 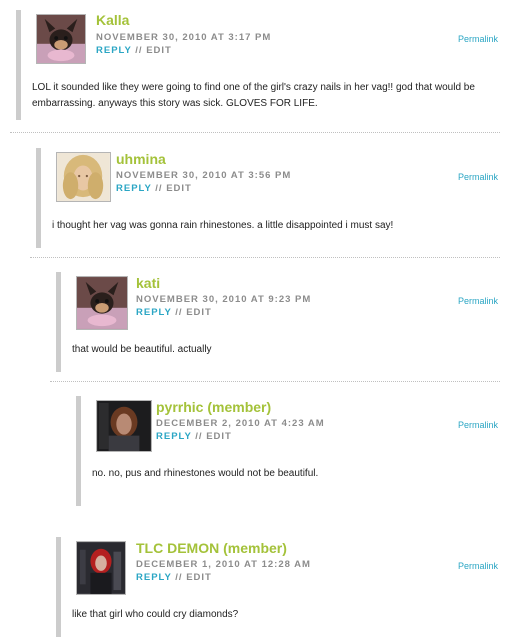 What do you see at coordinates (223, 564) in the screenshot?
I see `comment-date: DECEMBER 1, 2010 AT 12:28 AM` at bounding box center [223, 564].